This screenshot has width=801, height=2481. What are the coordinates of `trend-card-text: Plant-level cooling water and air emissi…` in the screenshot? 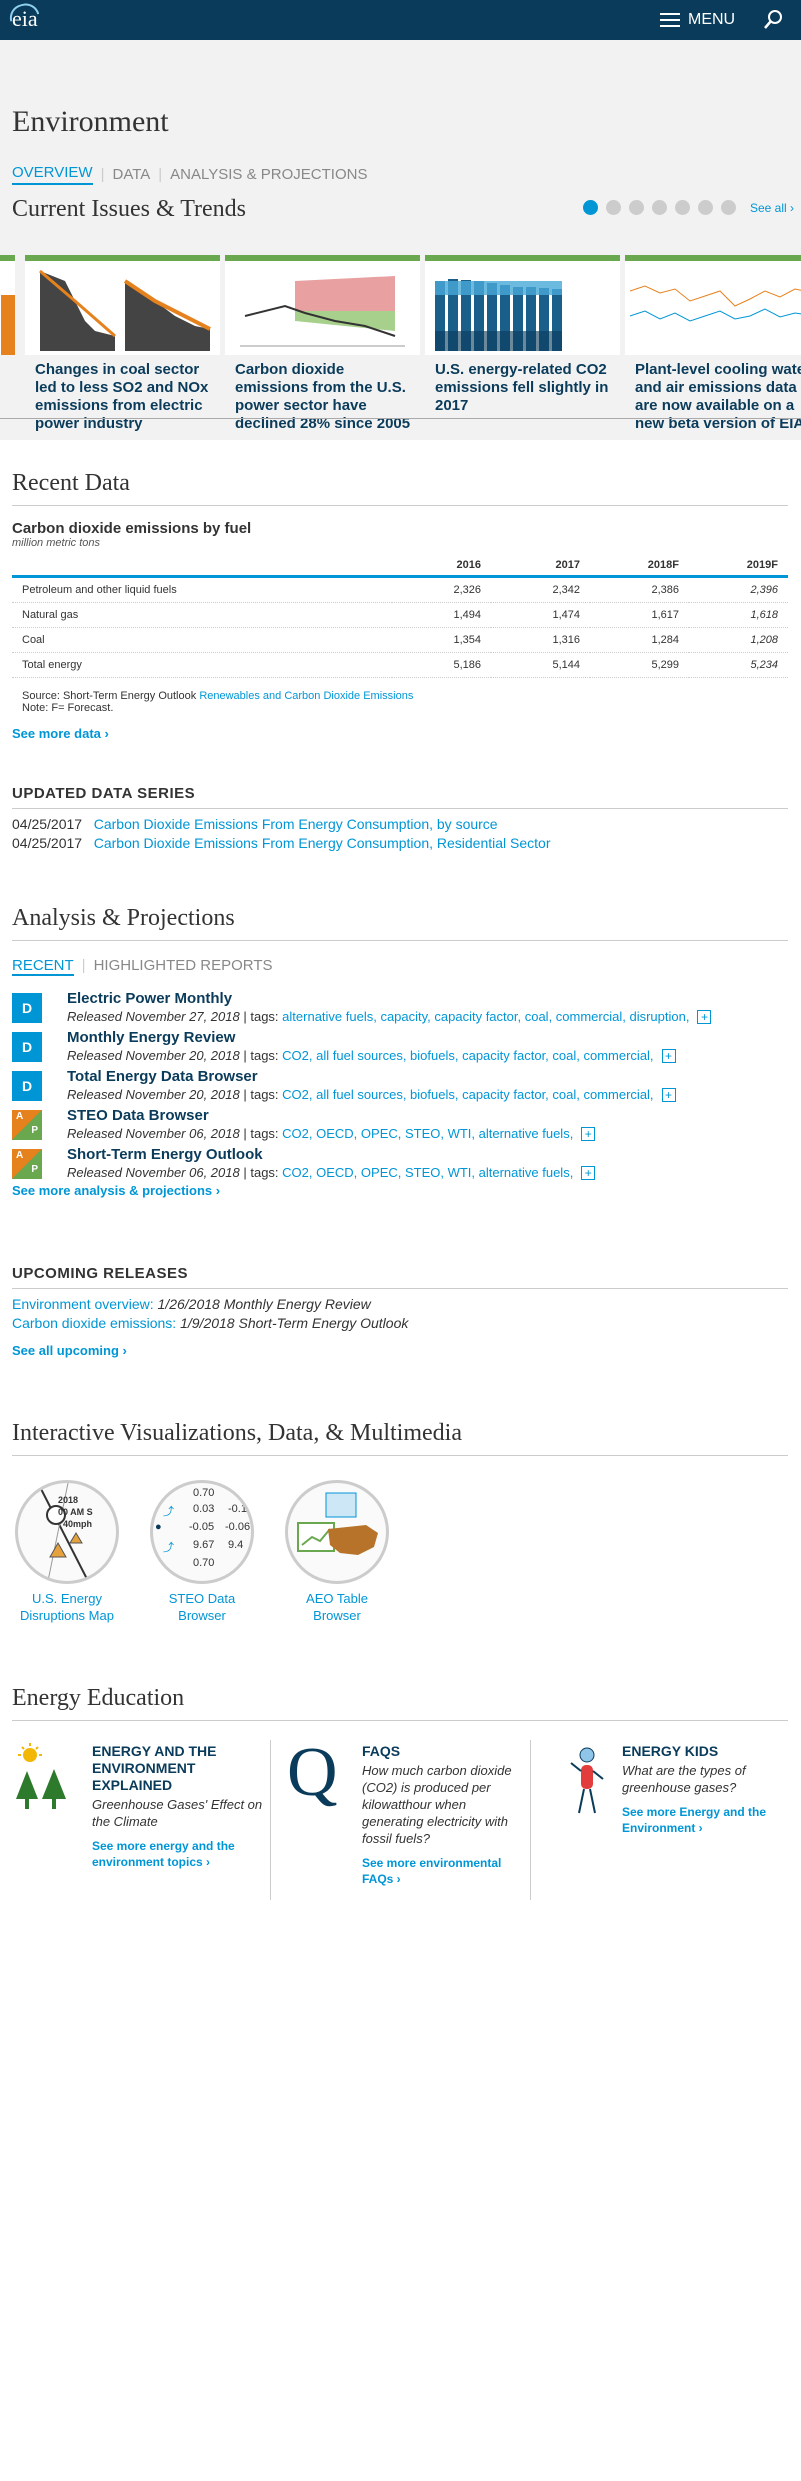 It's located at (718, 398).